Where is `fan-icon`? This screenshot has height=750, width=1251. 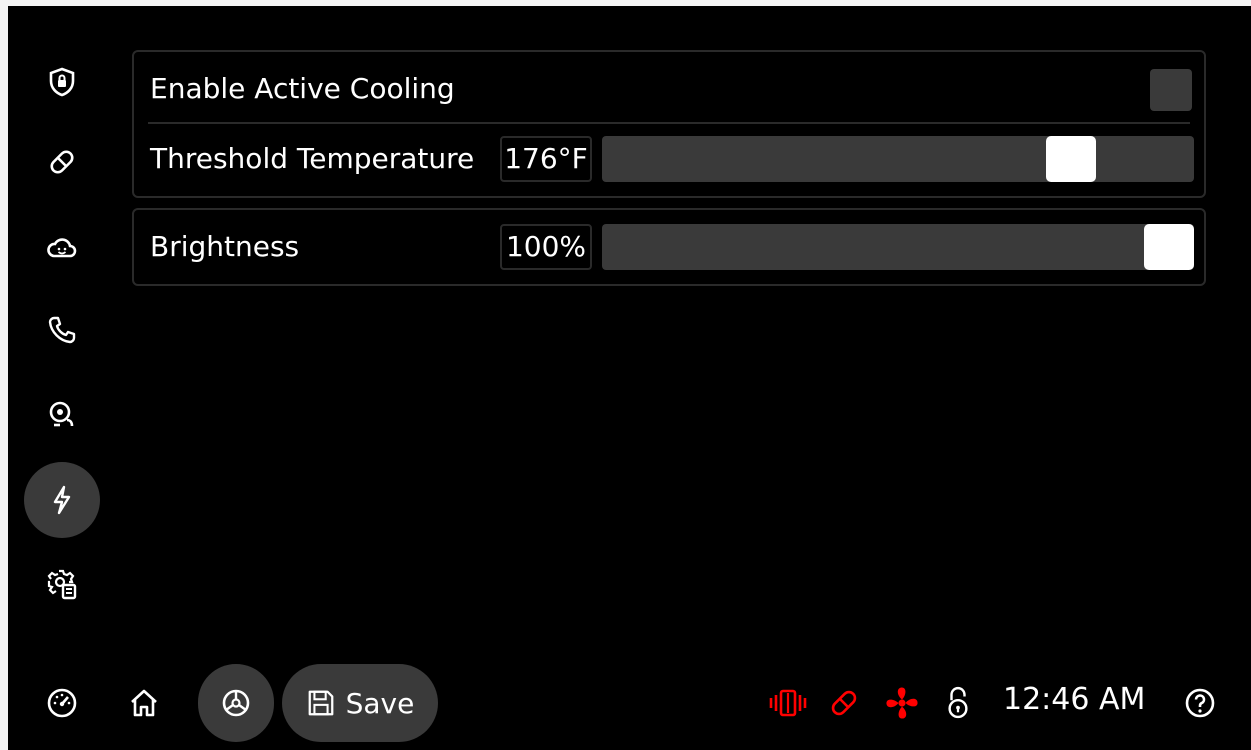 fan-icon is located at coordinates (902, 703).